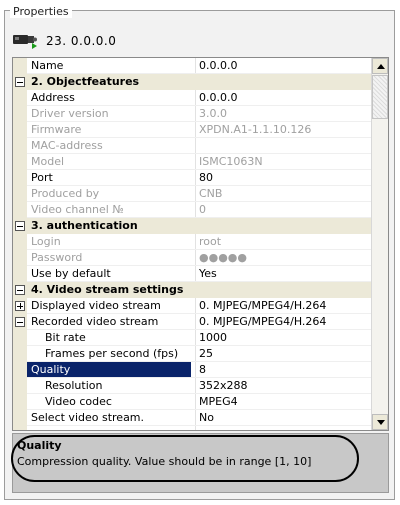  Describe the element at coordinates (255, 129) in the screenshot. I see `property-value: XPDN.A1-1.1.10.126` at that location.